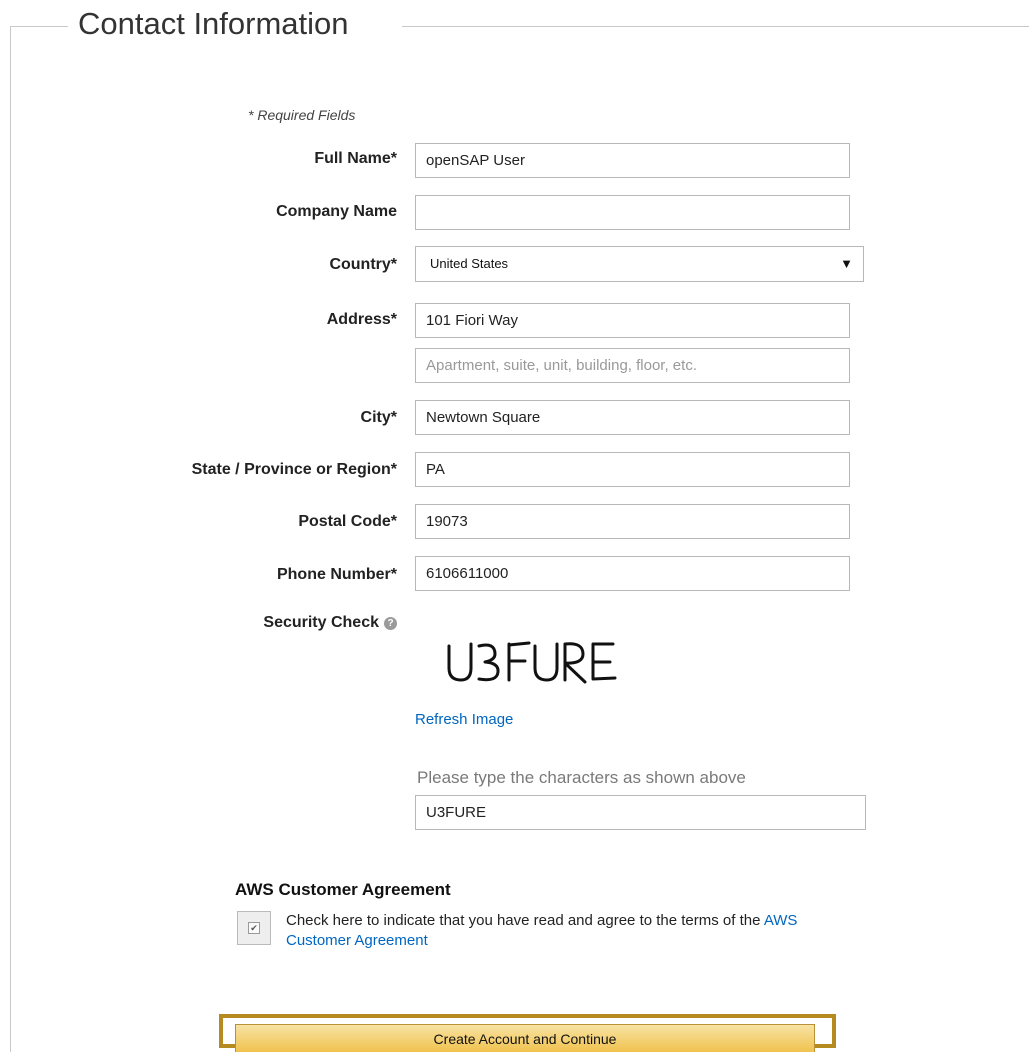 This screenshot has width=1029, height=1052. I want to click on postal-code-input, so click(632, 521).